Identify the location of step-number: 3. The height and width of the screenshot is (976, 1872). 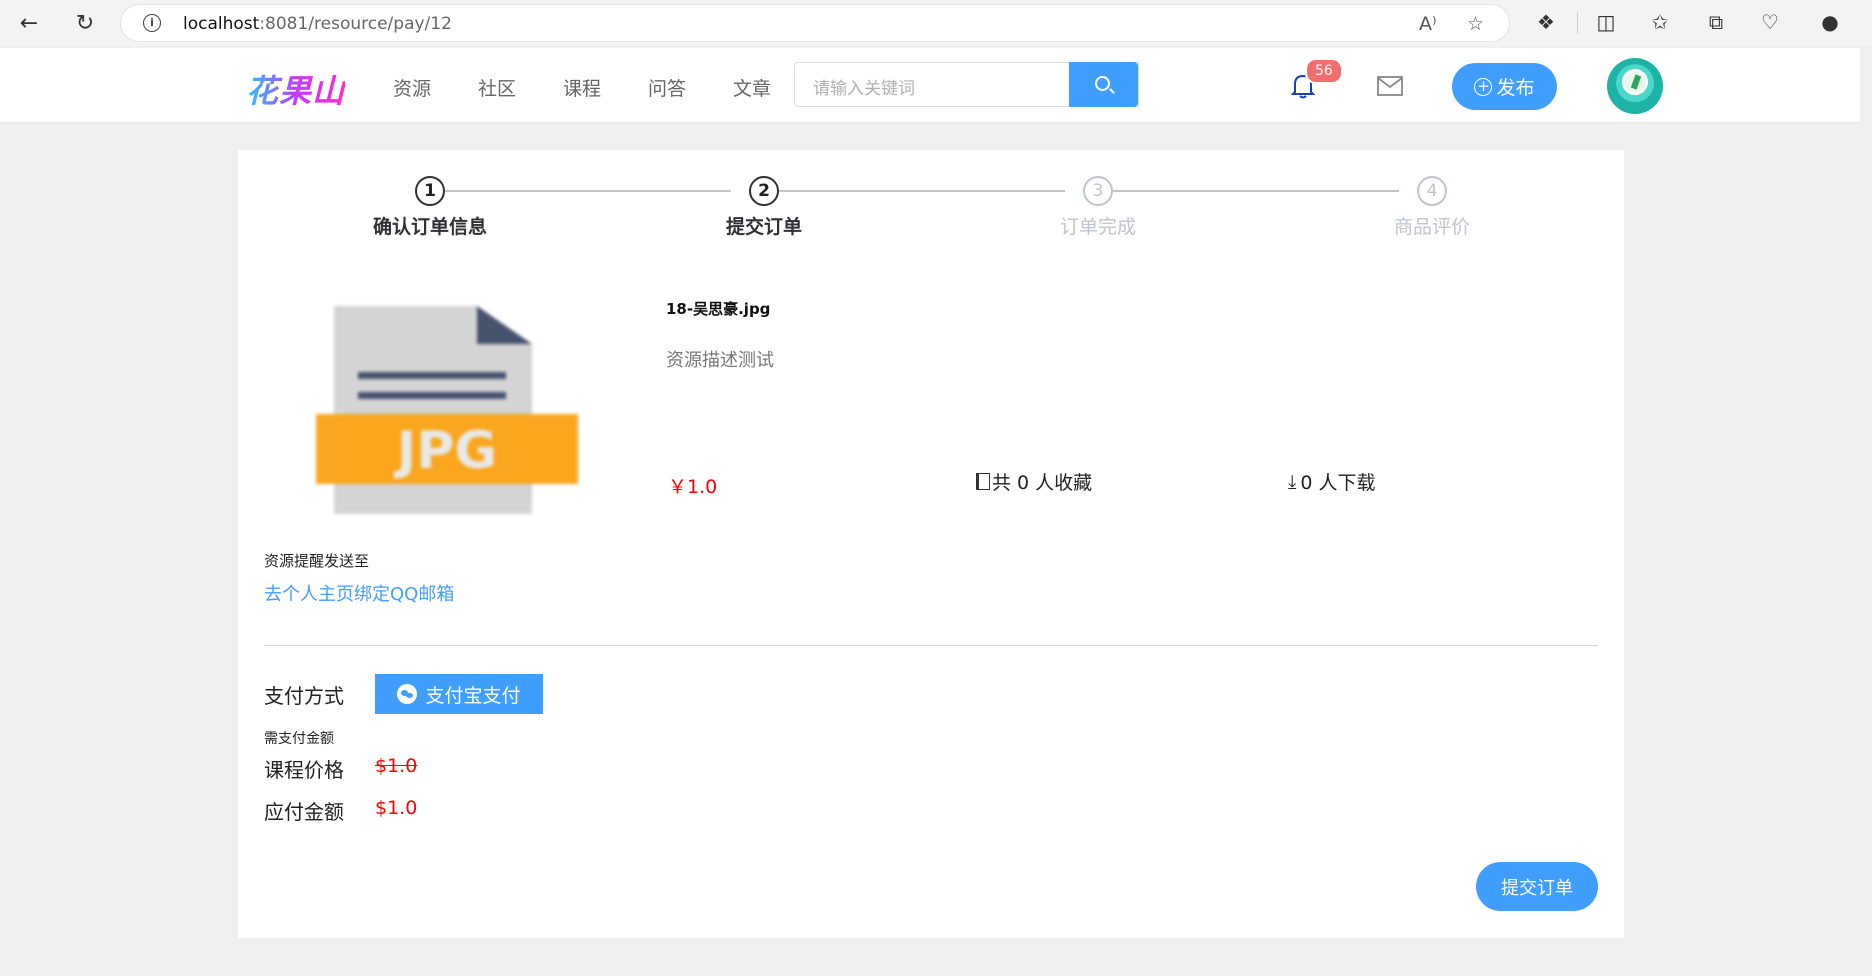
(1098, 191).